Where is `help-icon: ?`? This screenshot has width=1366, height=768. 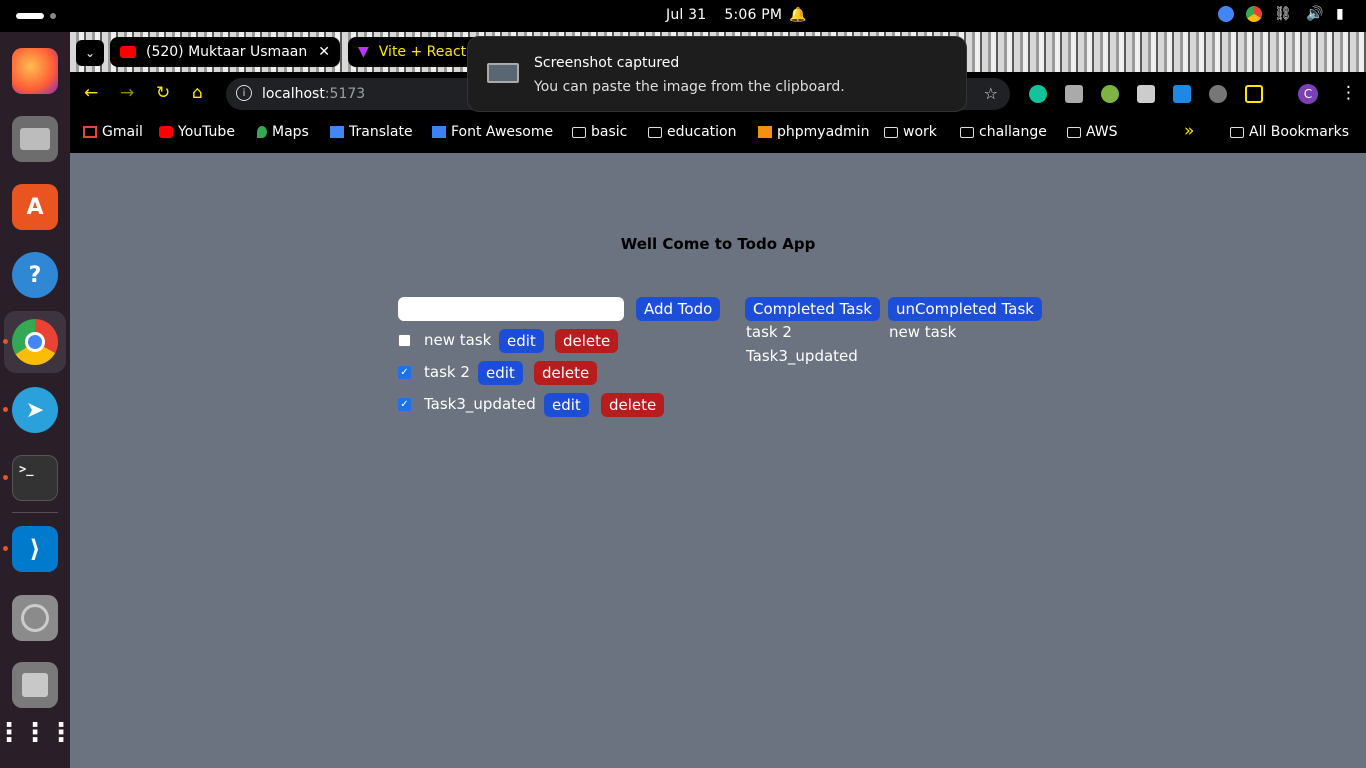
help-icon: ? is located at coordinates (35, 275).